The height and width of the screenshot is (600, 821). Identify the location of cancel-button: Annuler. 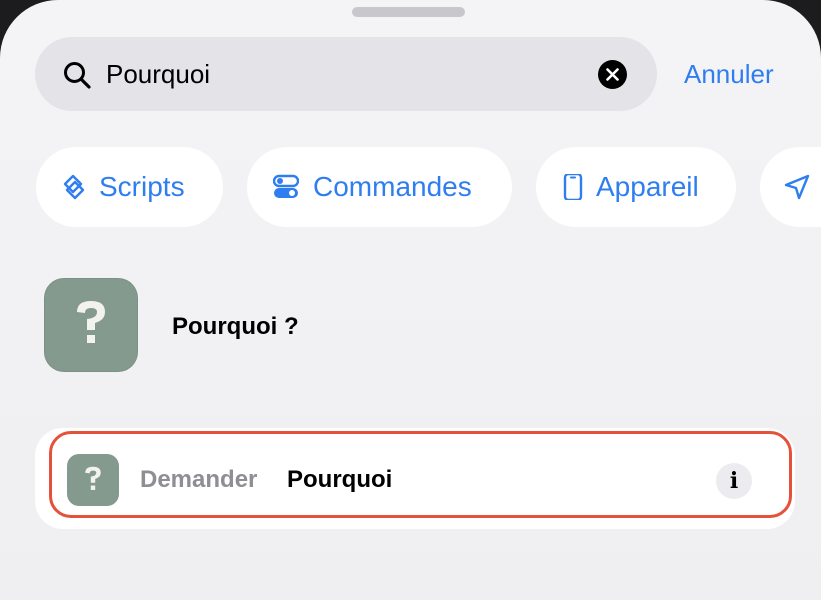
(729, 74).